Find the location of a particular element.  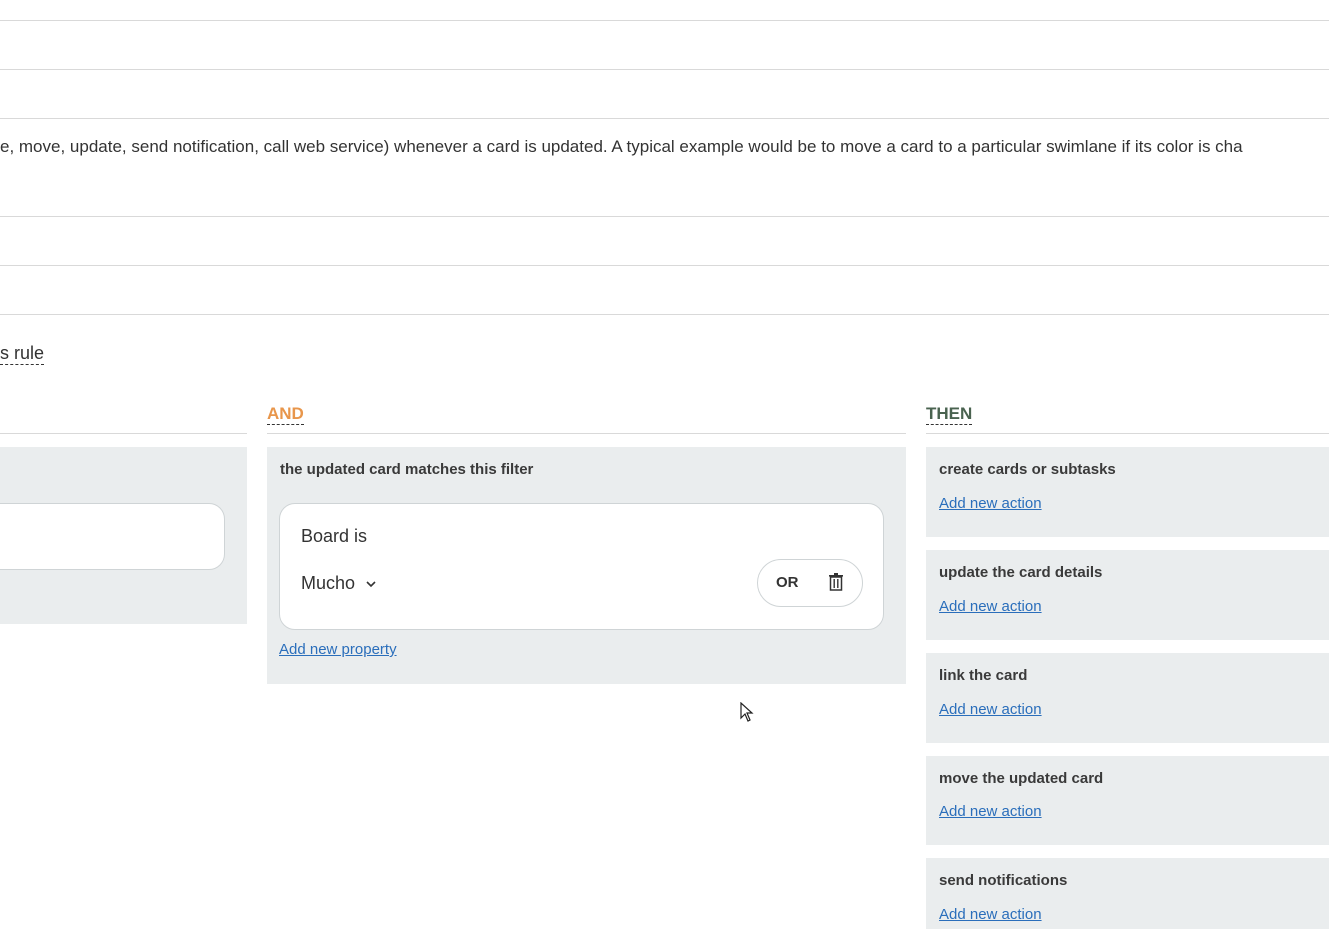

when-panel is located at coordinates (123, 535).